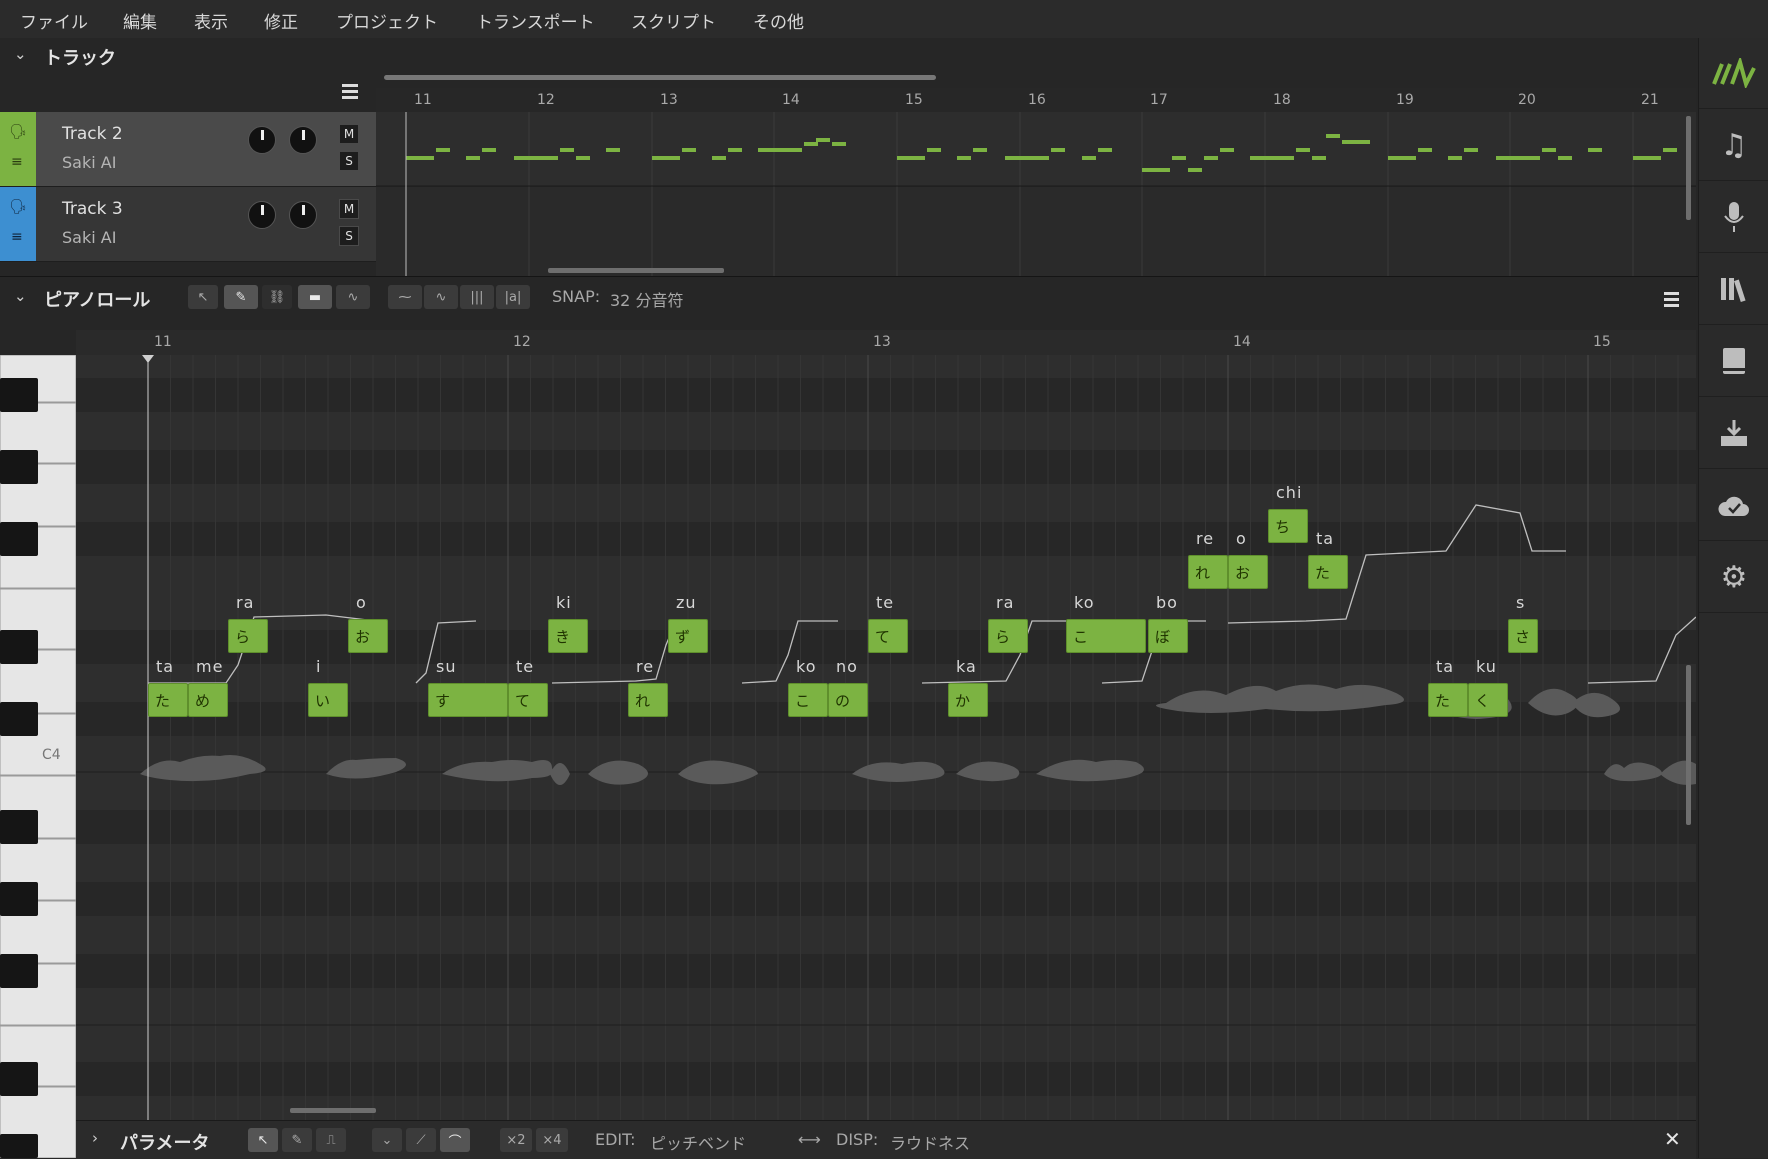  I want to click on note-block: く, so click(1488, 700).